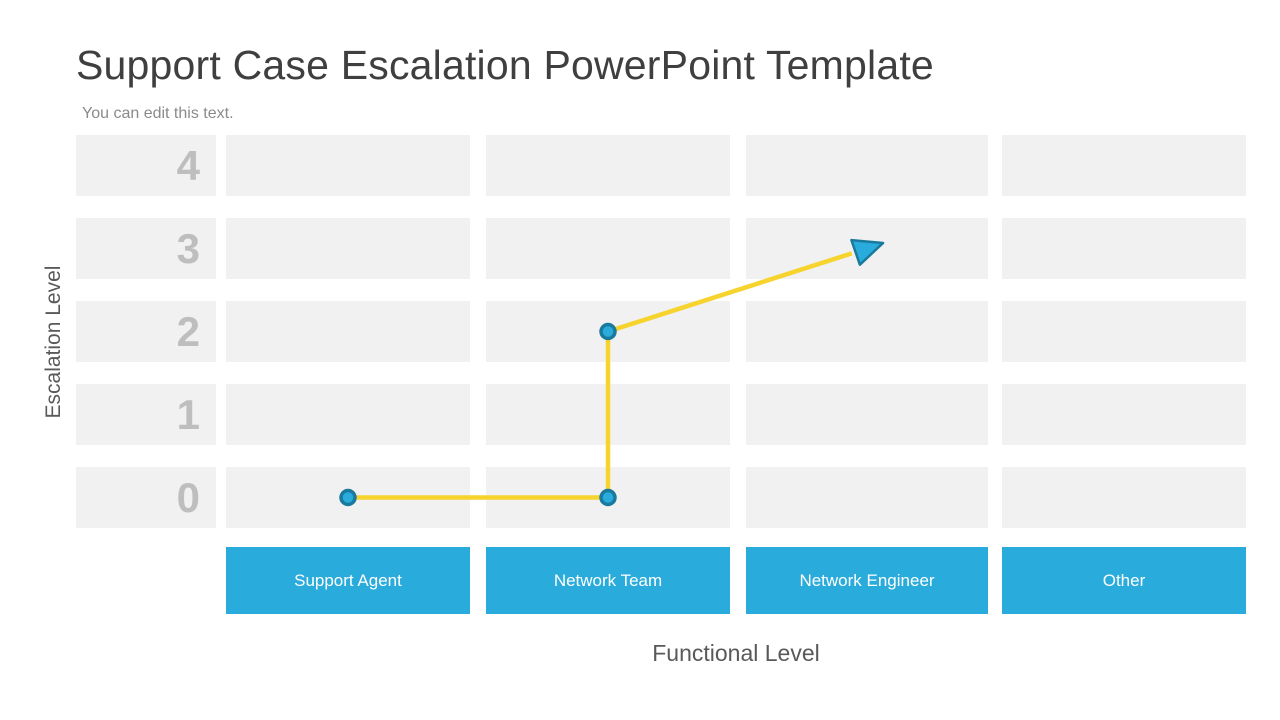  I want to click on matrix-row: 2, so click(661, 331).